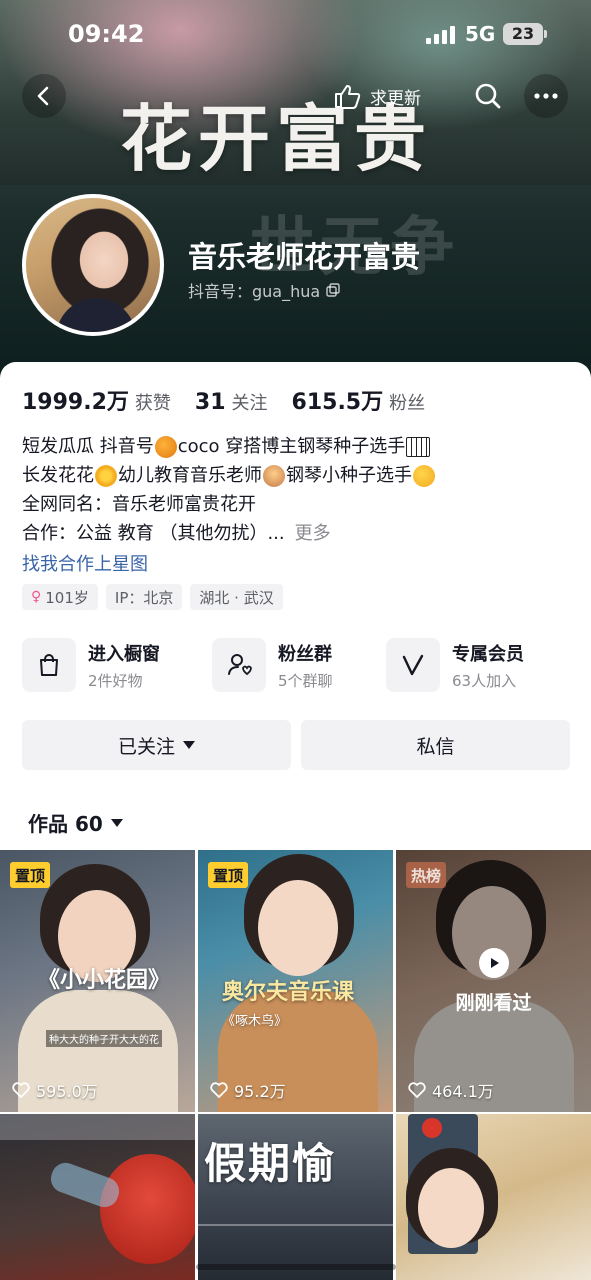 This screenshot has height=1280, width=591. I want to click on pinned-badge: 置顶, so click(30, 875).